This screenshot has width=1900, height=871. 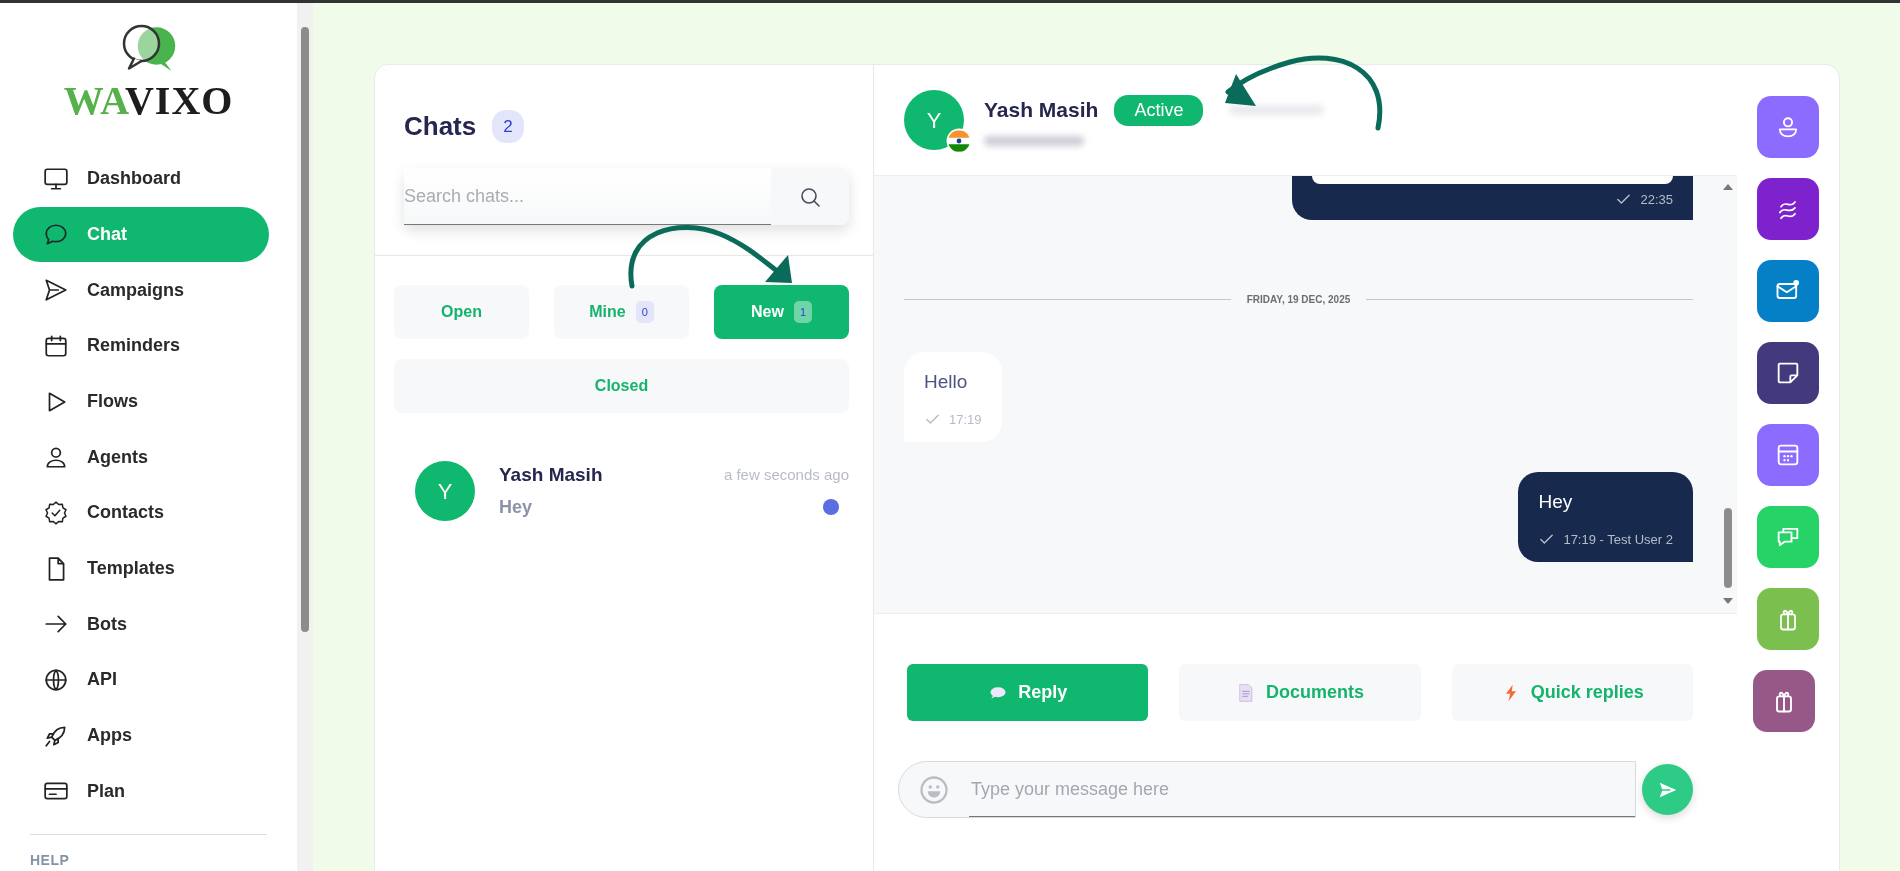 I want to click on nav-item: Bots, so click(x=141, y=624).